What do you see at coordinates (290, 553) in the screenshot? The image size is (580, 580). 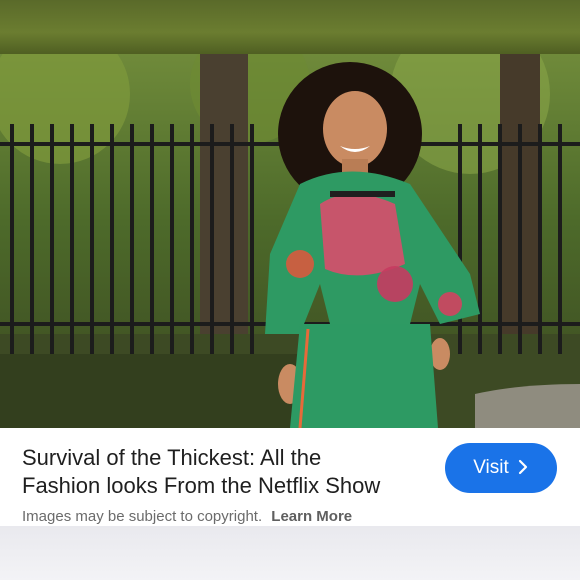 I see `bottom-backdrop` at bounding box center [290, 553].